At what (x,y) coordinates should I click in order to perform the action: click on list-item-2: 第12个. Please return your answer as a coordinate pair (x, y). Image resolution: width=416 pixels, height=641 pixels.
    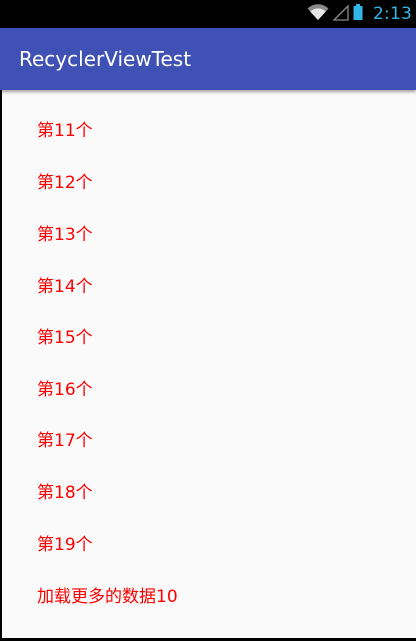
    Looking at the image, I should click on (65, 183).